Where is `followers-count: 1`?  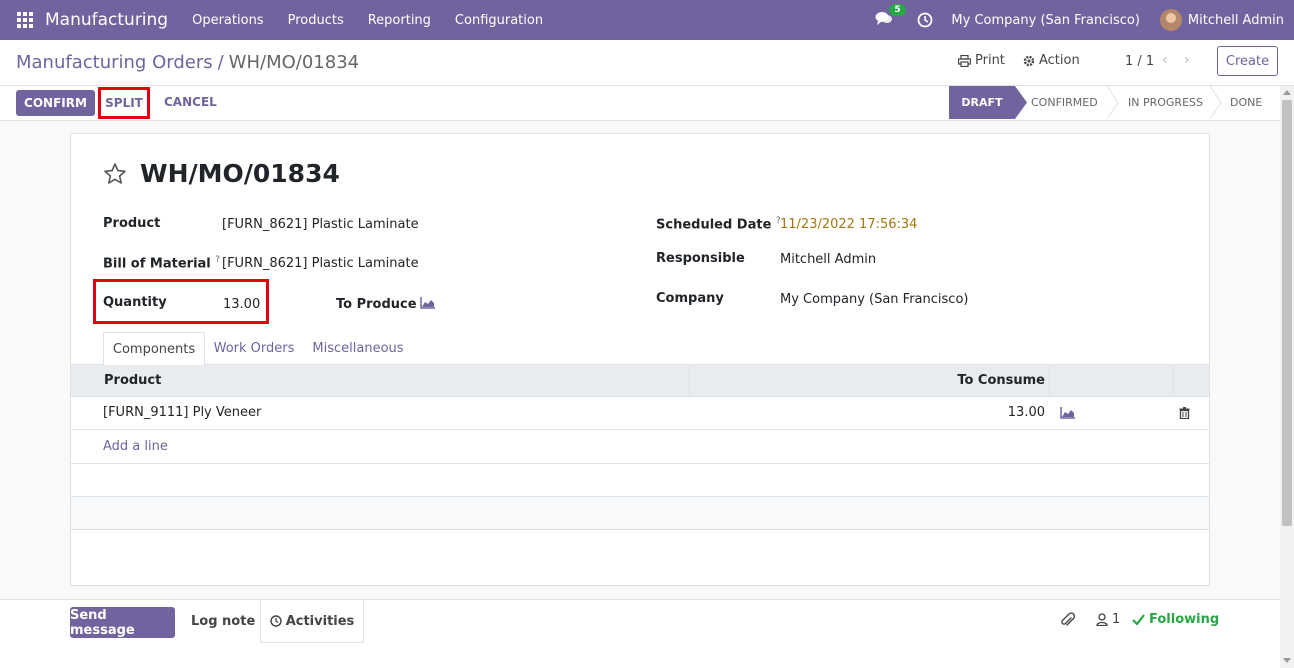 followers-count: 1 is located at coordinates (1116, 619).